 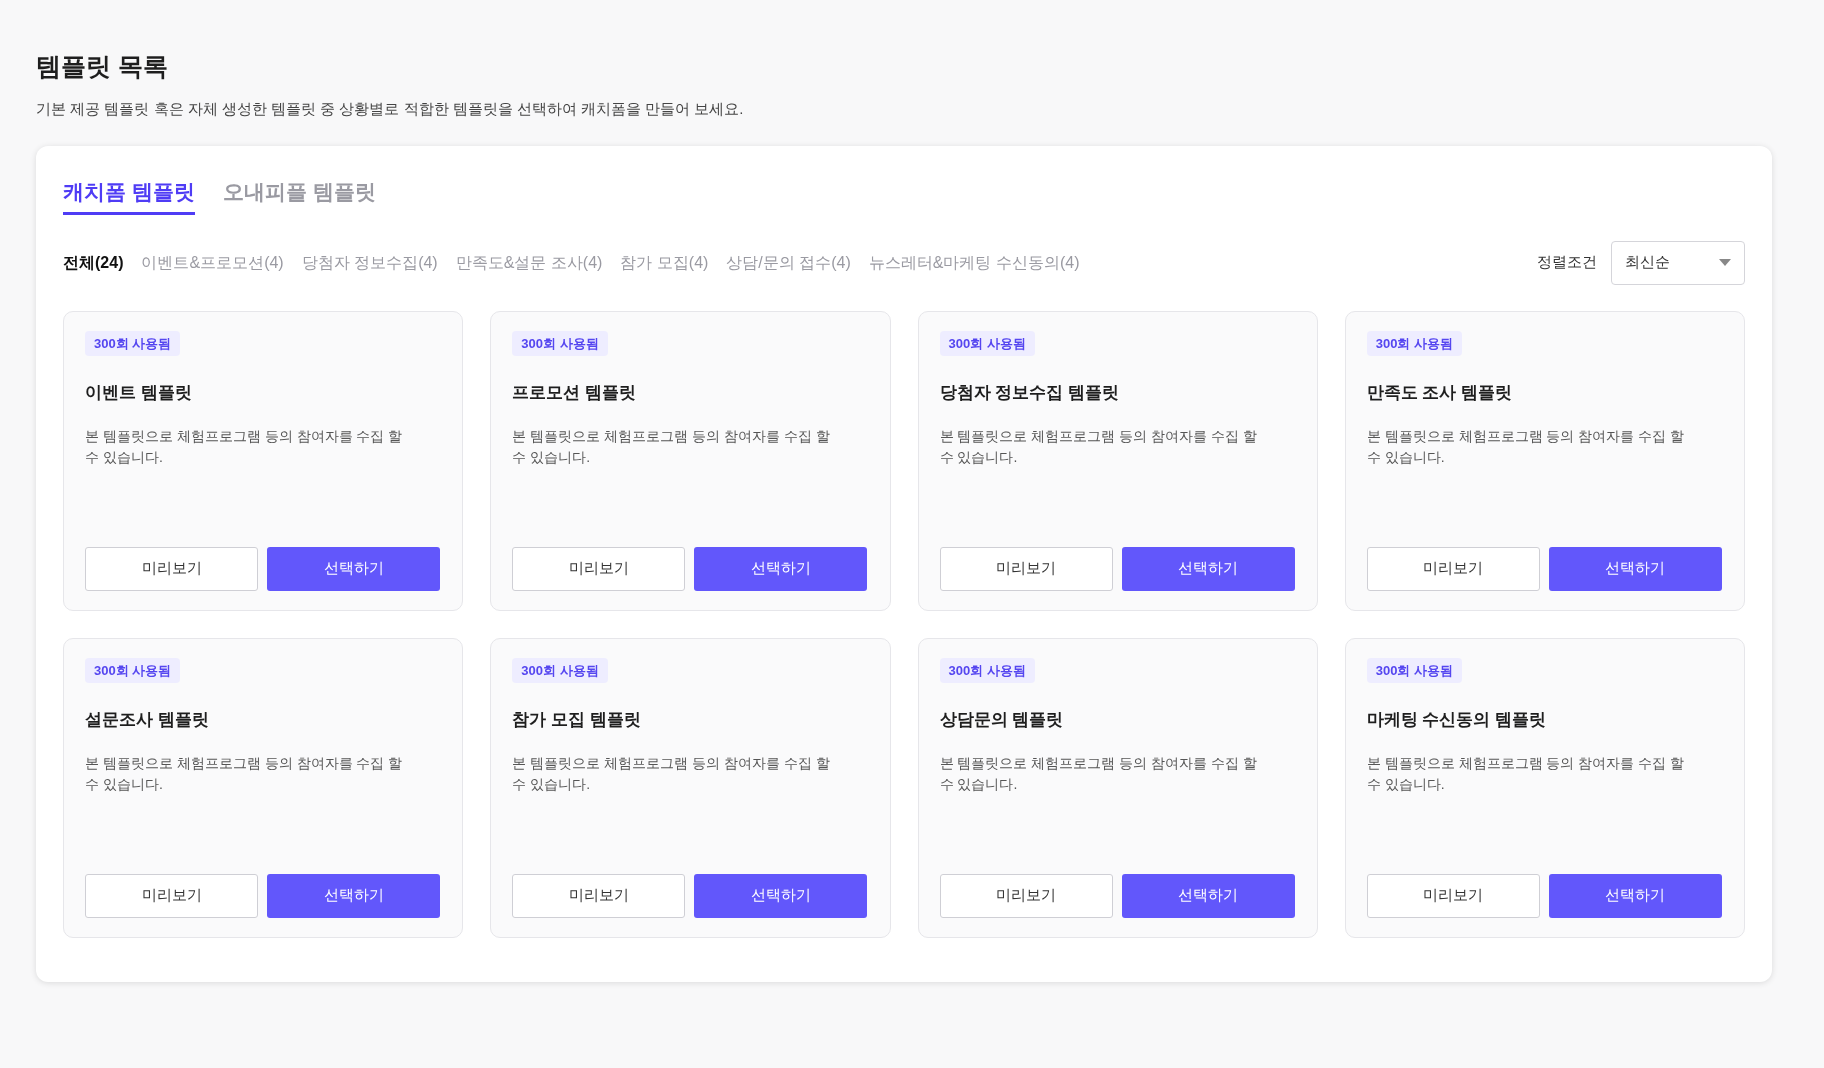 I want to click on template-tab: 캐치폼 템플릿, so click(x=129, y=195).